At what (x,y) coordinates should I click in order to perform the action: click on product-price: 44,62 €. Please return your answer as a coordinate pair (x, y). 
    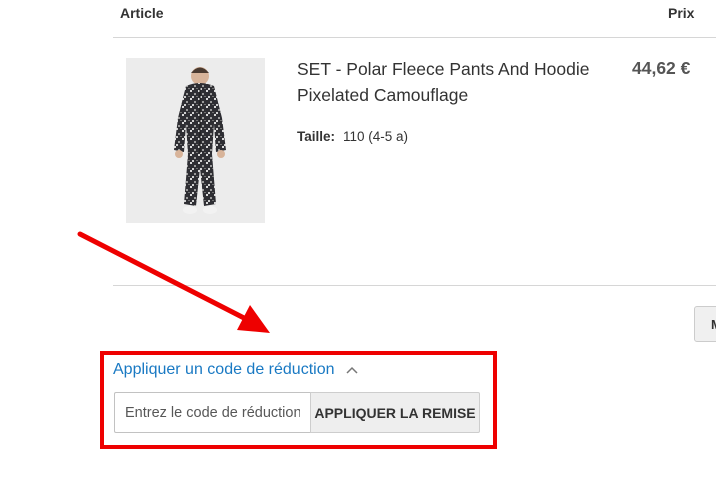
    Looking at the image, I should click on (661, 68).